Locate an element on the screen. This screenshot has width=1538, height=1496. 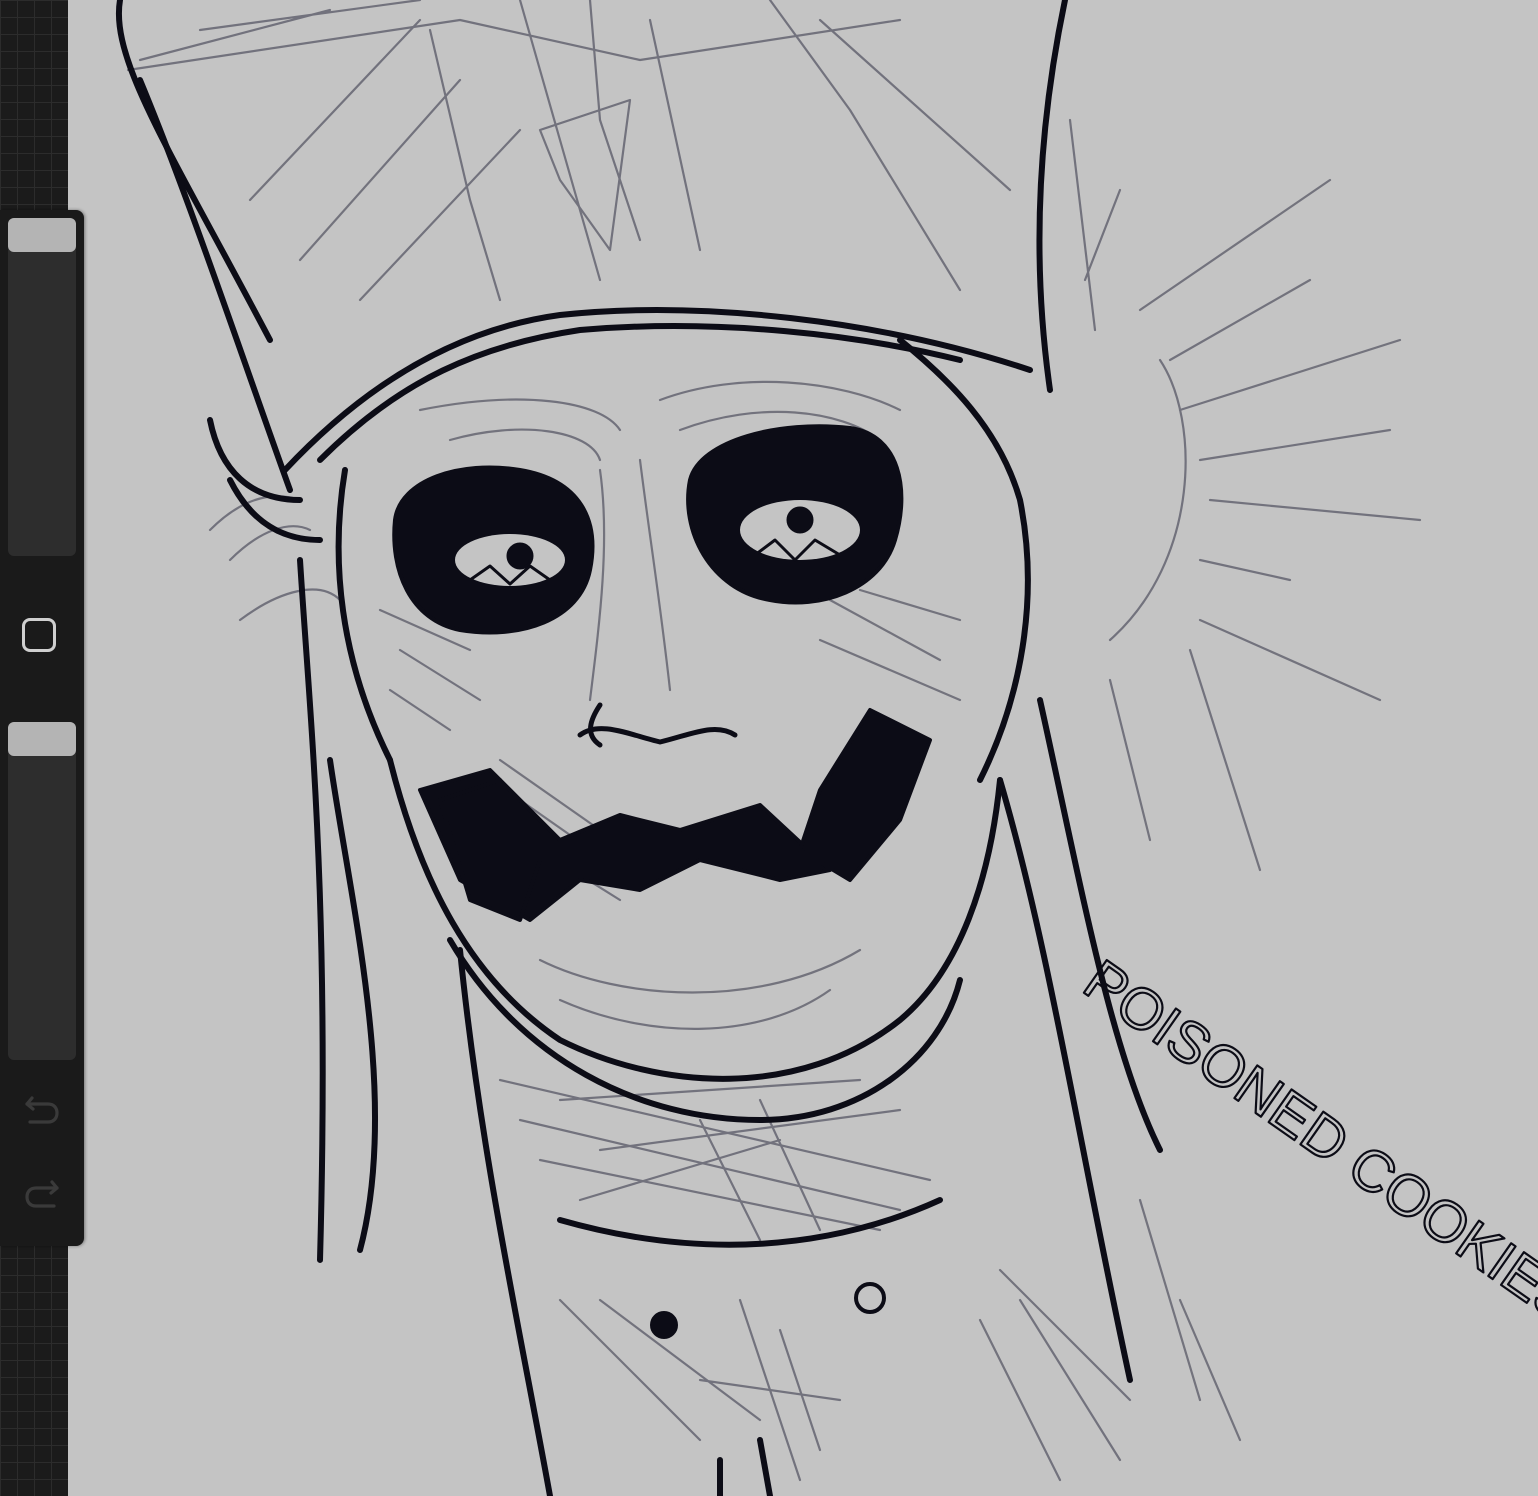
opacity-slider-thumb is located at coordinates (42, 739).